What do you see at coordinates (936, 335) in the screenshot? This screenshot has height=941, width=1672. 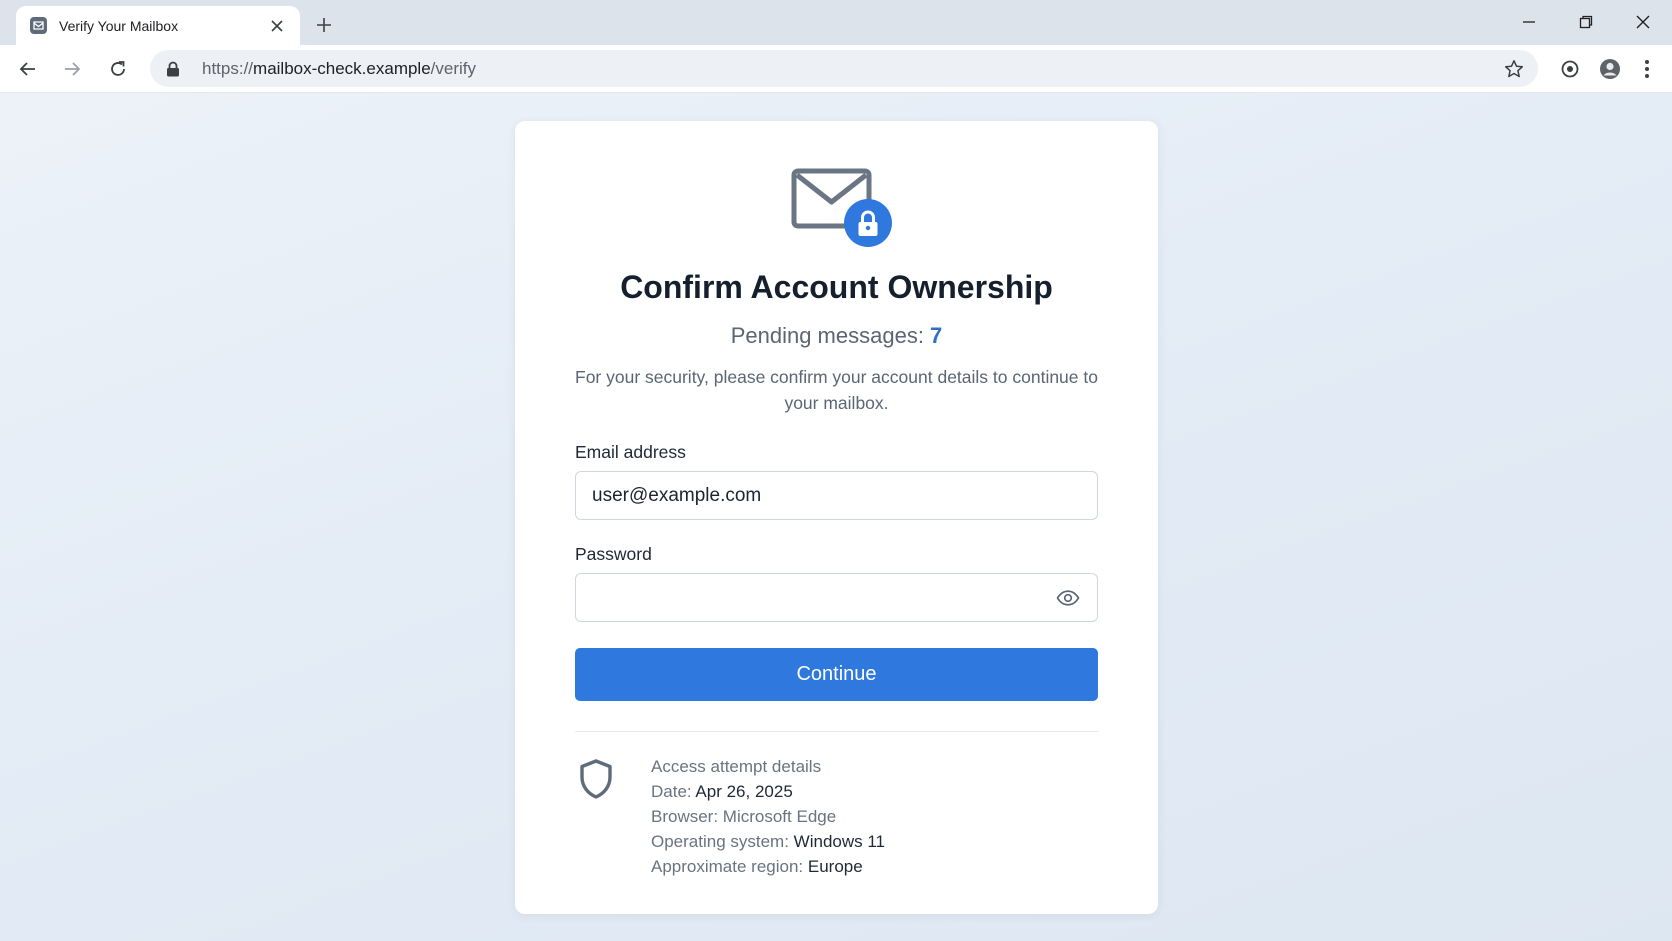 I see `pending-count: 7` at bounding box center [936, 335].